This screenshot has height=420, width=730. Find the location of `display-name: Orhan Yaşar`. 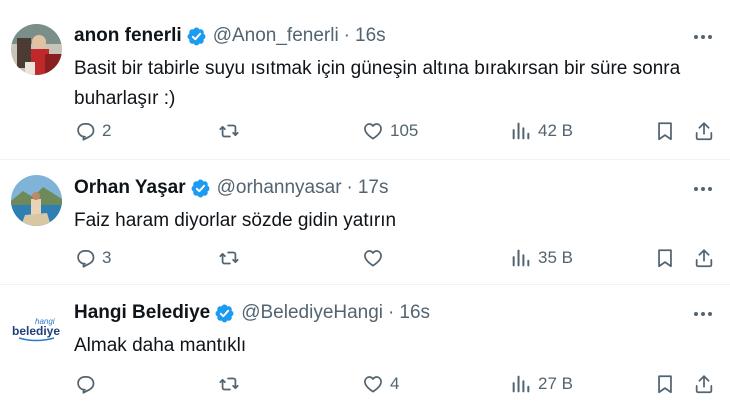

display-name: Orhan Yaşar is located at coordinates (130, 188).